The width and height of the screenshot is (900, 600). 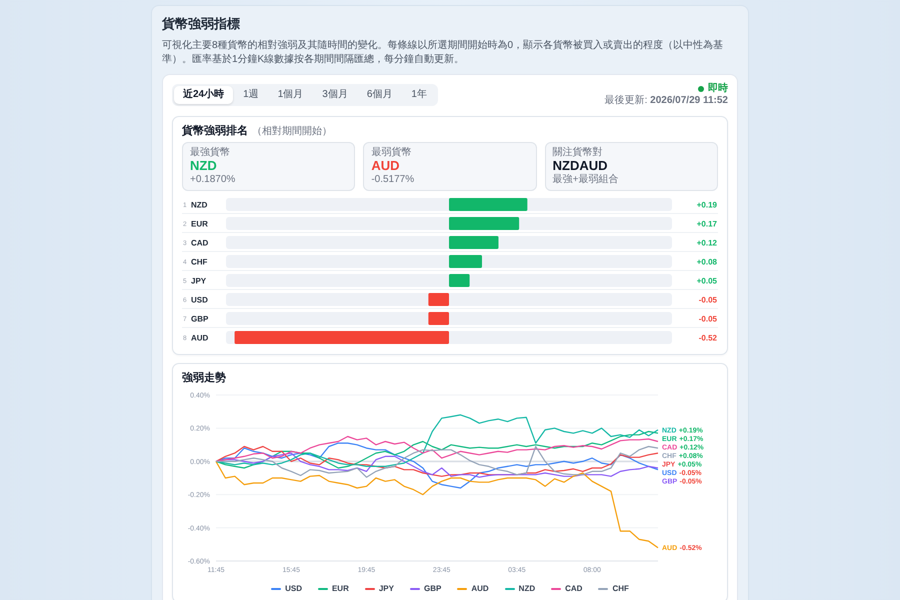 What do you see at coordinates (204, 95) in the screenshot?
I see `period-tab: 近24小時` at bounding box center [204, 95].